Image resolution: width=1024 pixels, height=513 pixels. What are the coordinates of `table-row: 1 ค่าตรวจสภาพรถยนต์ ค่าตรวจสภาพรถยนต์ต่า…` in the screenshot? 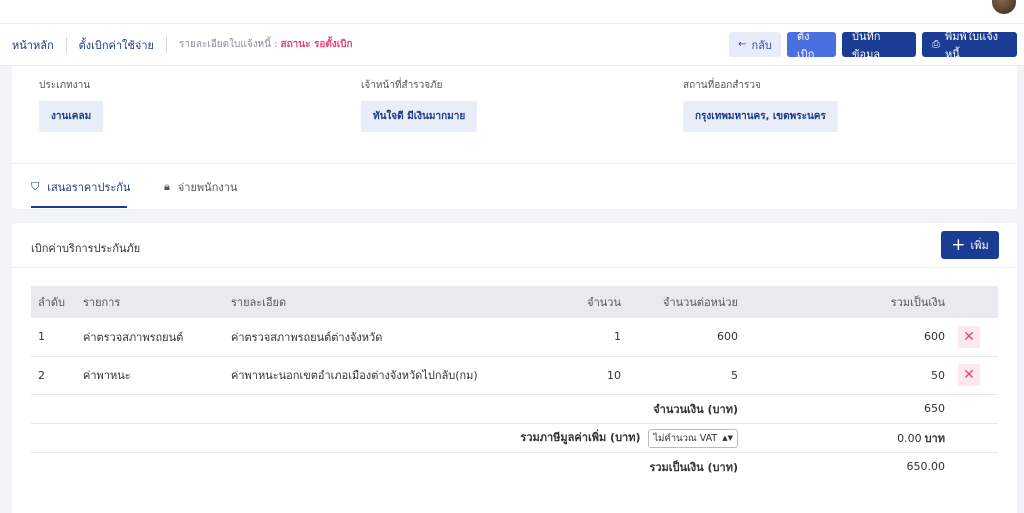 It's located at (514, 337).